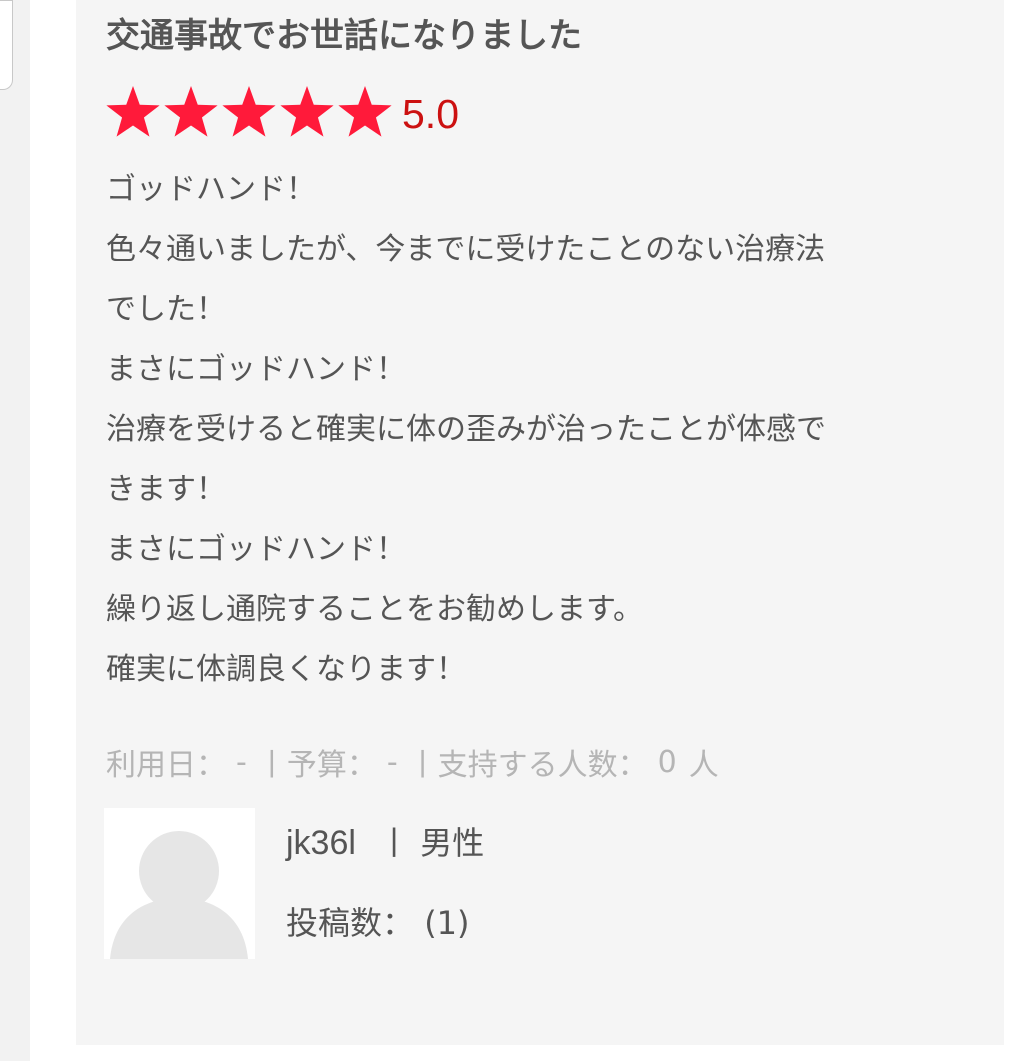 The height and width of the screenshot is (1061, 1024). I want to click on review-body-line: 色々通いましたが、今までに受けたことのない治療法, so click(466, 249).